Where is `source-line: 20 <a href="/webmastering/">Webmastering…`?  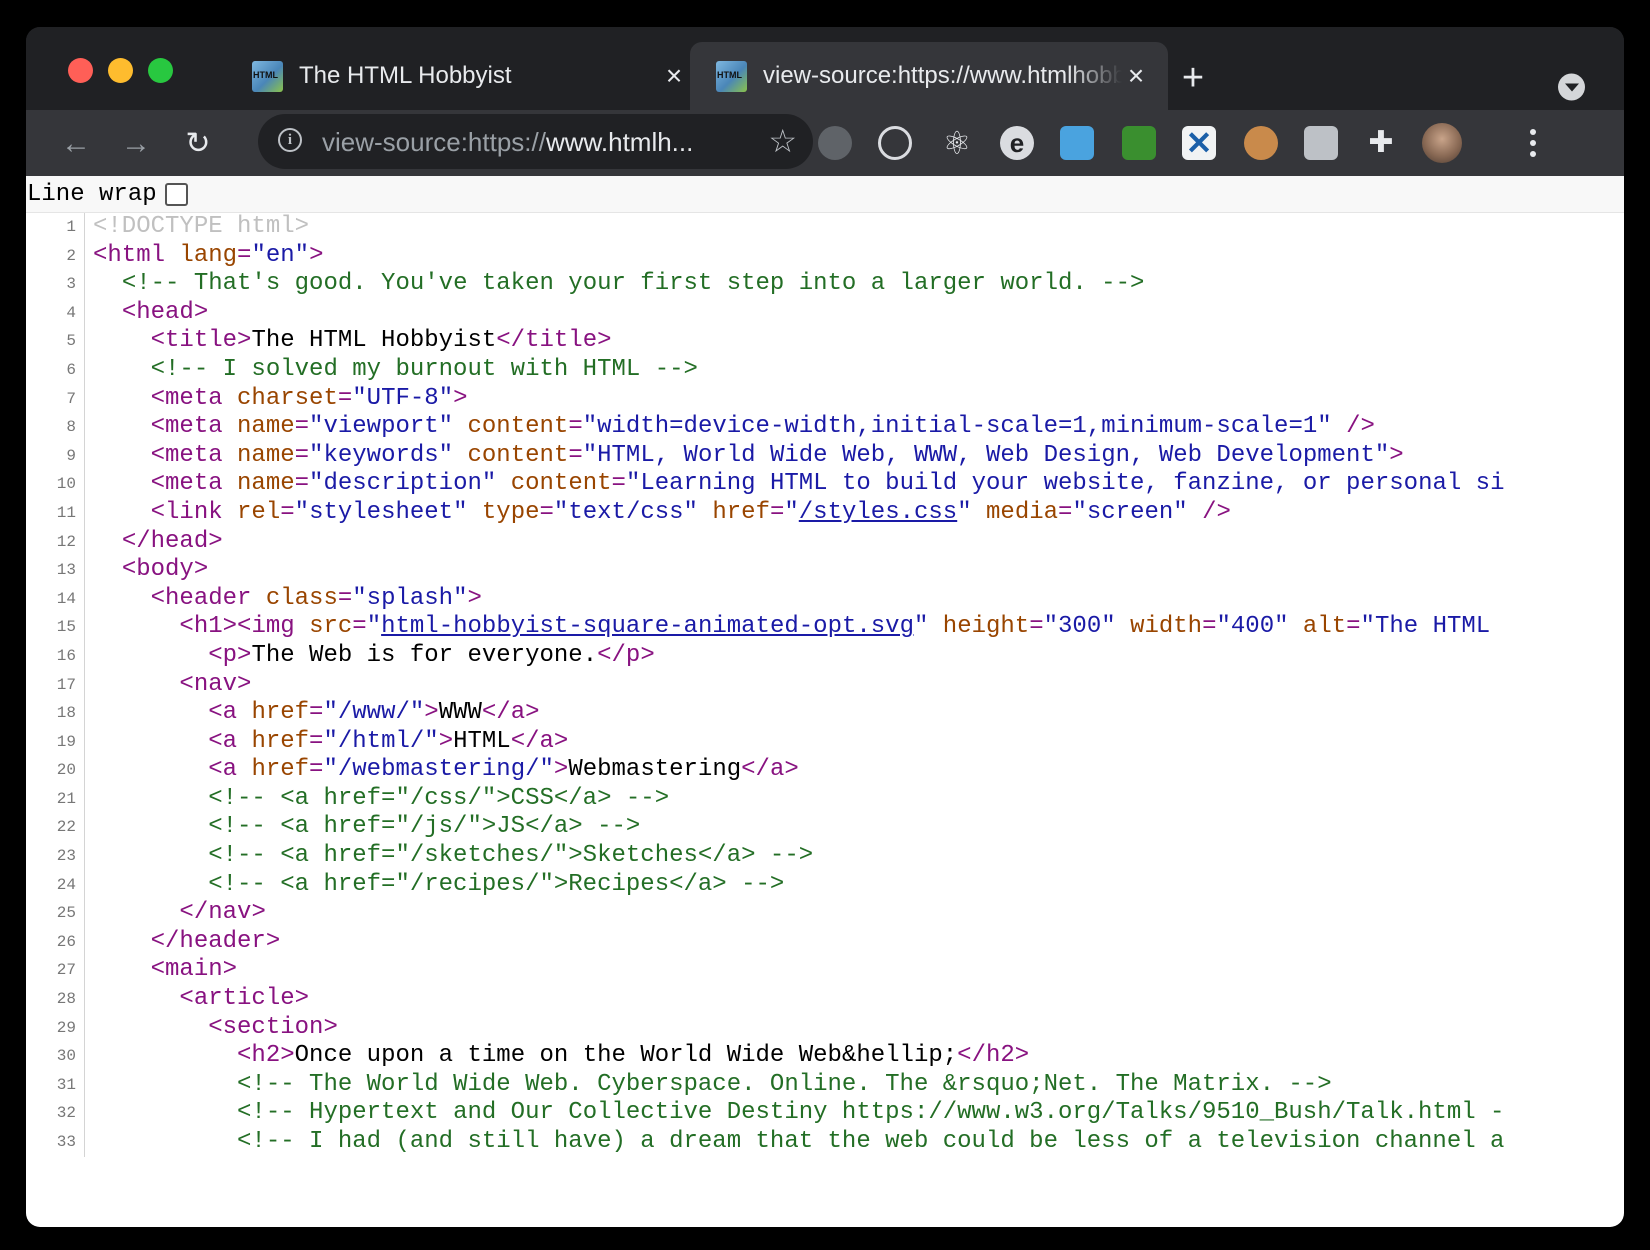
source-line: 20 <a href="/webmastering/">Webmastering… is located at coordinates (825, 770).